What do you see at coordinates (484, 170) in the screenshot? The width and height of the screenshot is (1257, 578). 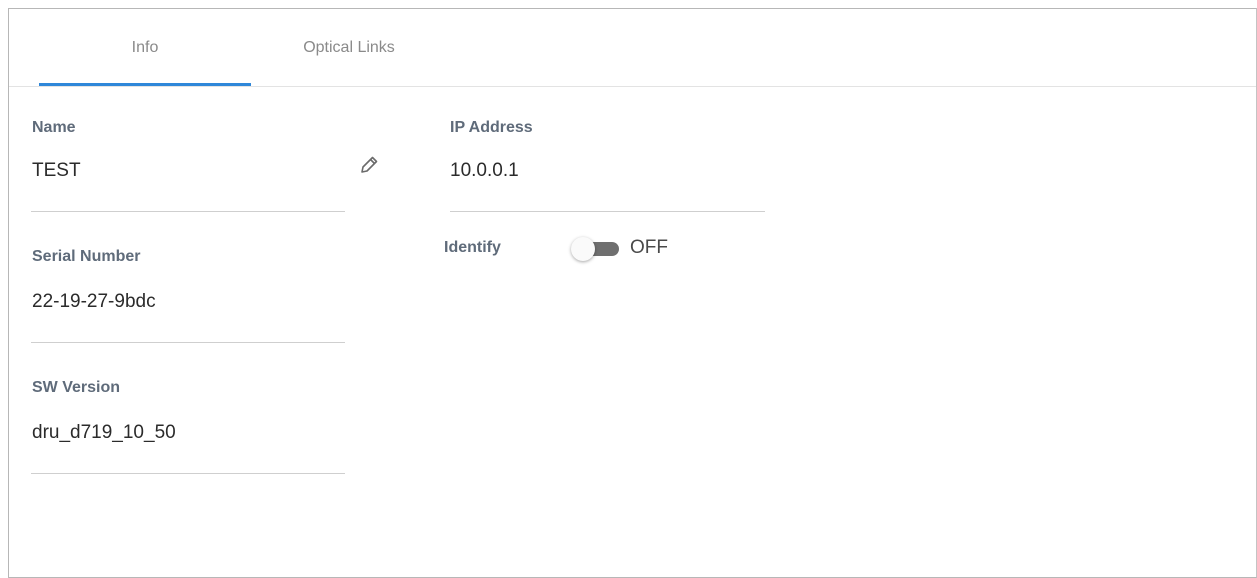 I see `ip-address-value: 10.0.0.1` at bounding box center [484, 170].